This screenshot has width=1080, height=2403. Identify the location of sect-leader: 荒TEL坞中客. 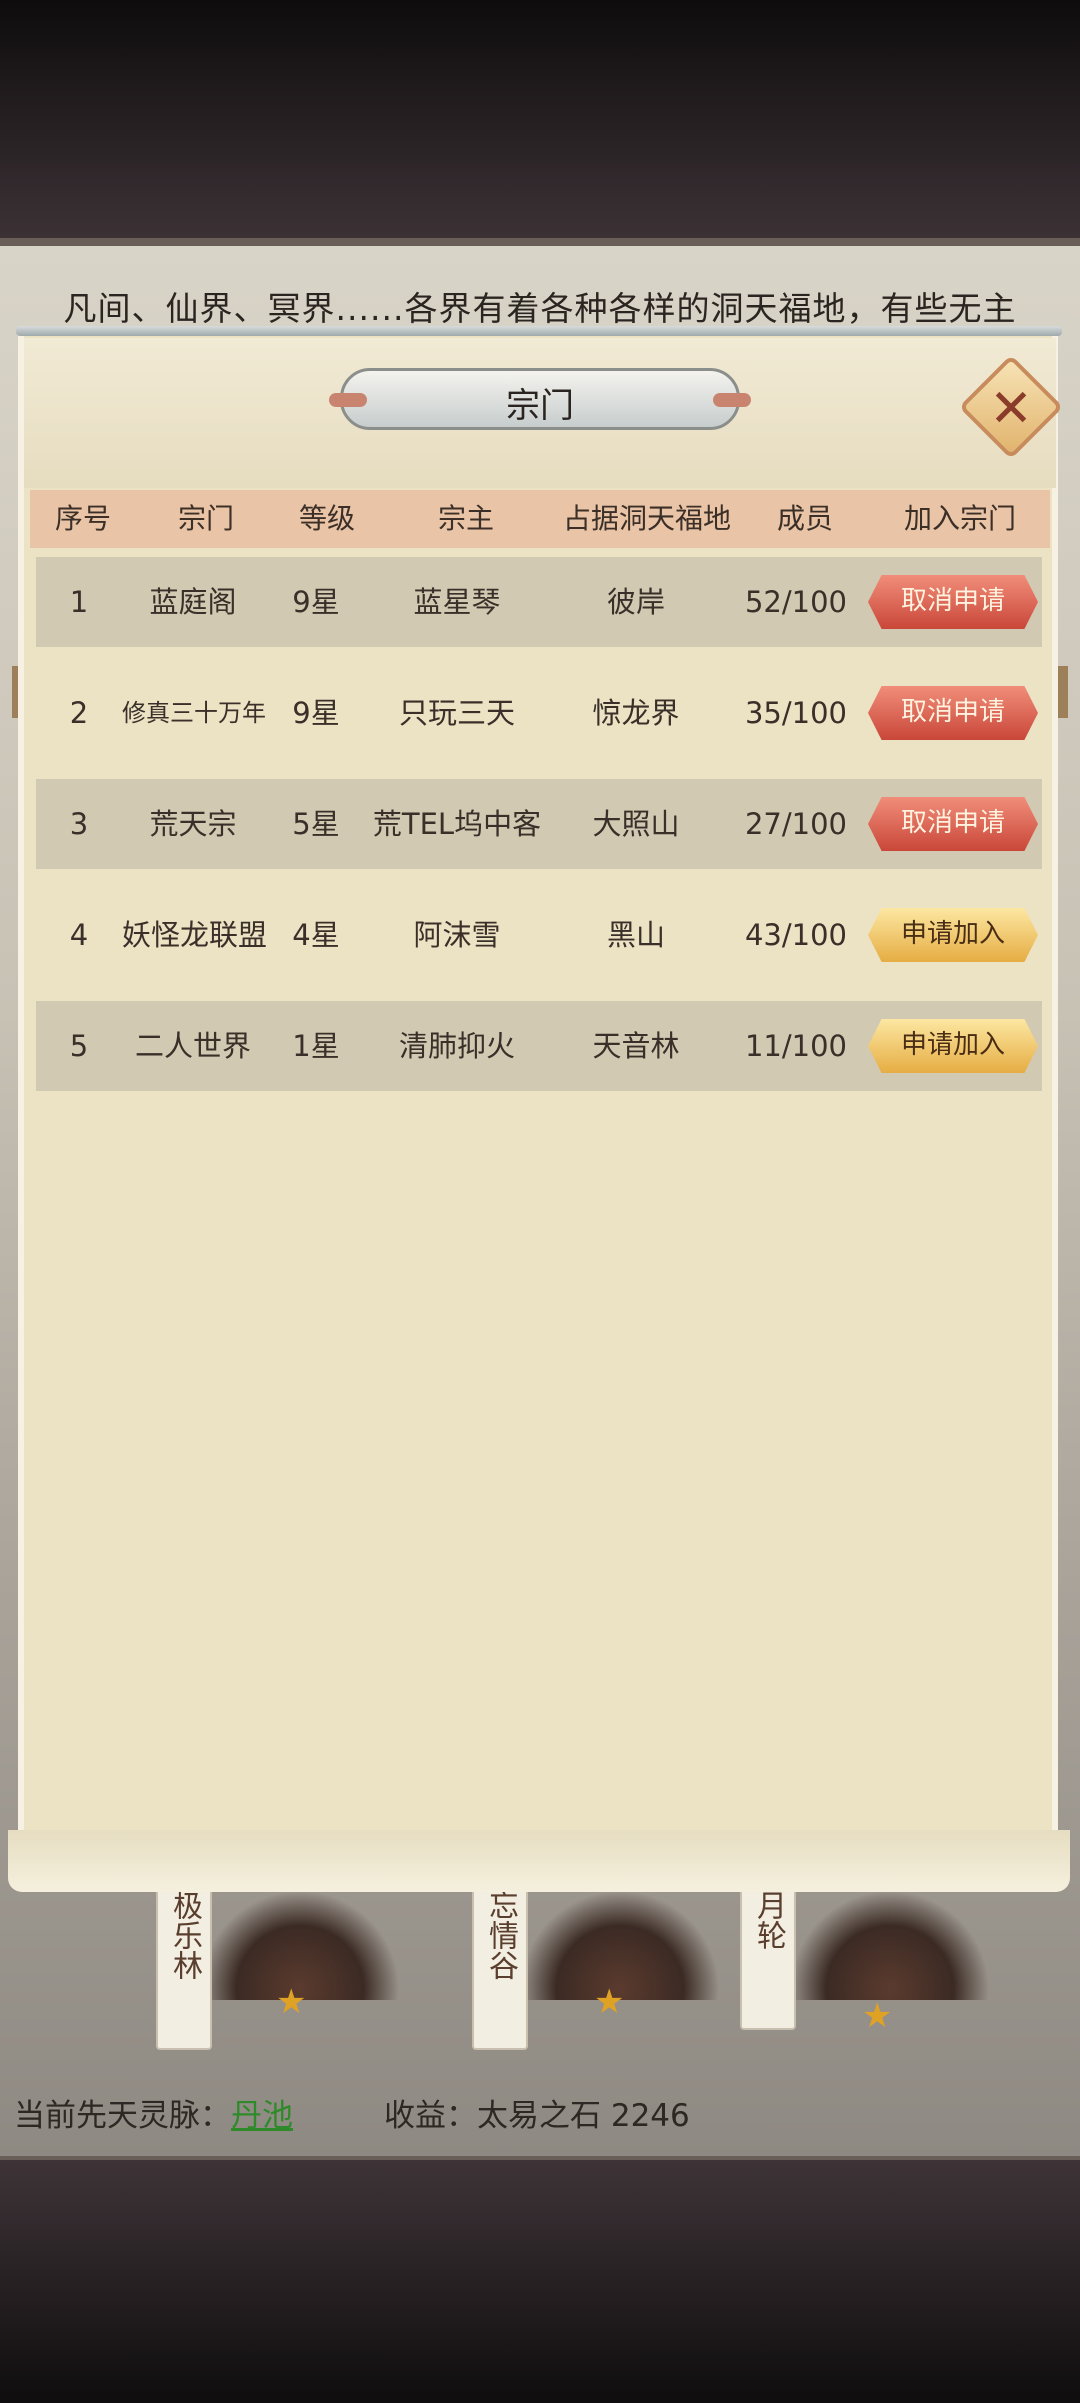
(457, 824).